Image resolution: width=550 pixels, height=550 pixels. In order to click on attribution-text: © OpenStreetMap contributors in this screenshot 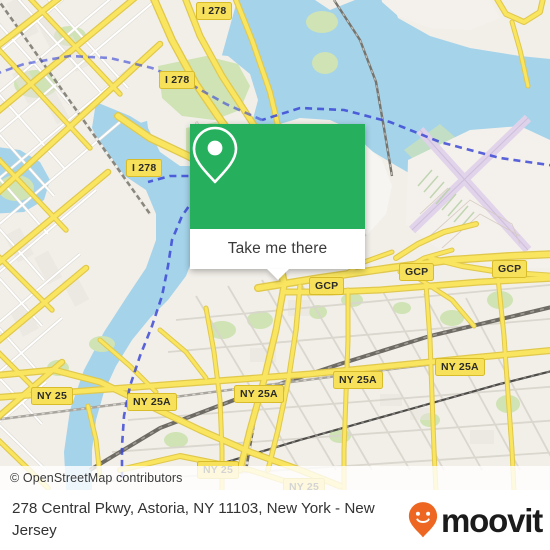, I will do `click(96, 478)`.